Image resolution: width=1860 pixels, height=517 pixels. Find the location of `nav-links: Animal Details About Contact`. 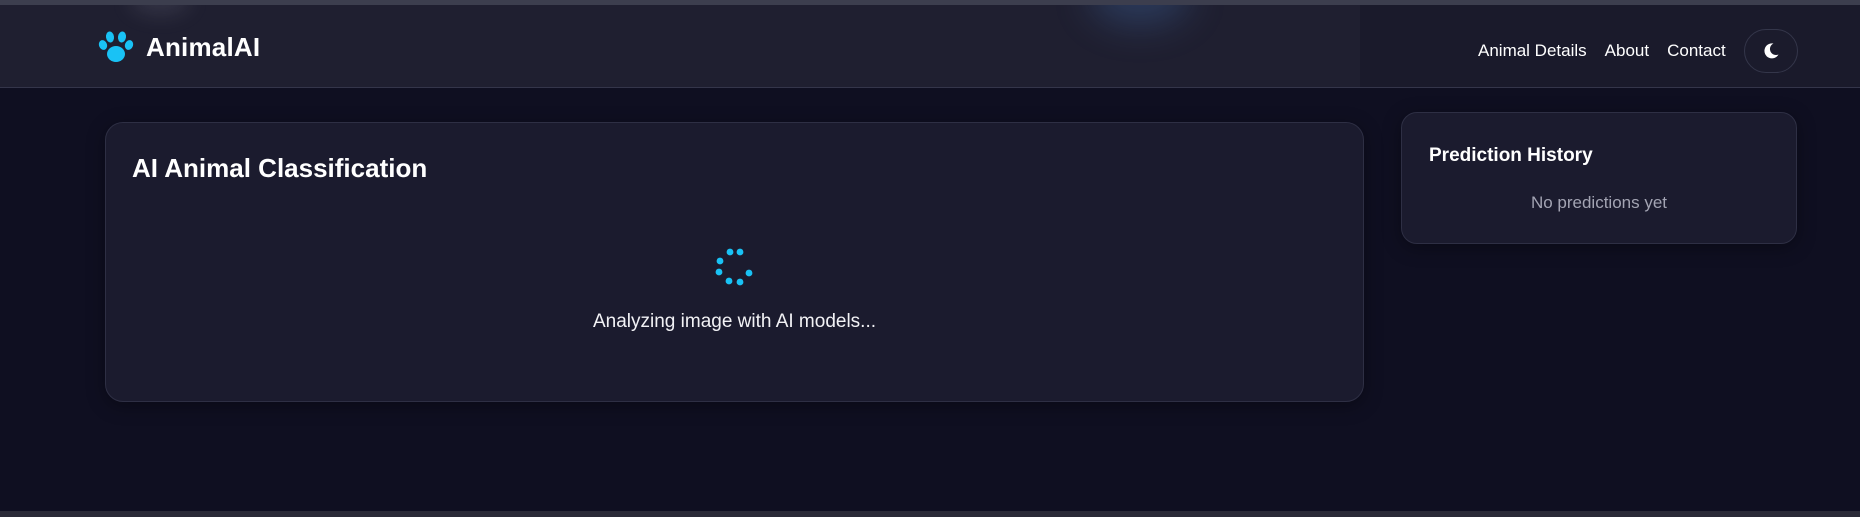

nav-links: Animal Details About Contact is located at coordinates (1638, 51).